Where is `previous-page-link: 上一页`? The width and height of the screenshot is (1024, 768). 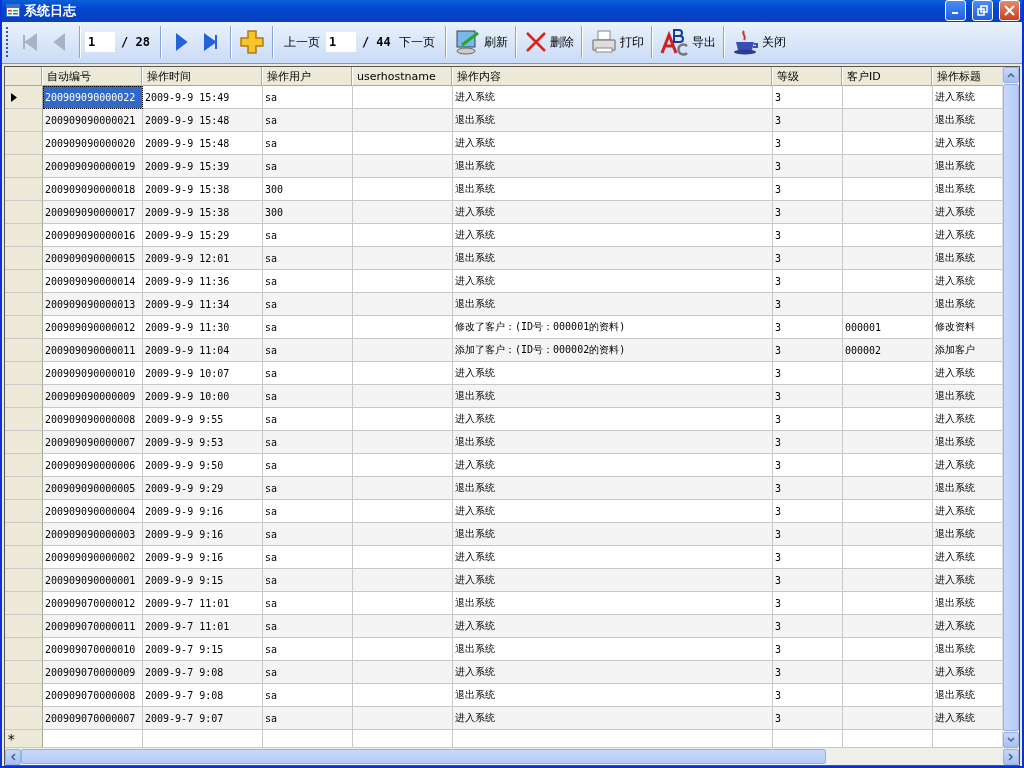
previous-page-link: 上一页 is located at coordinates (301, 42).